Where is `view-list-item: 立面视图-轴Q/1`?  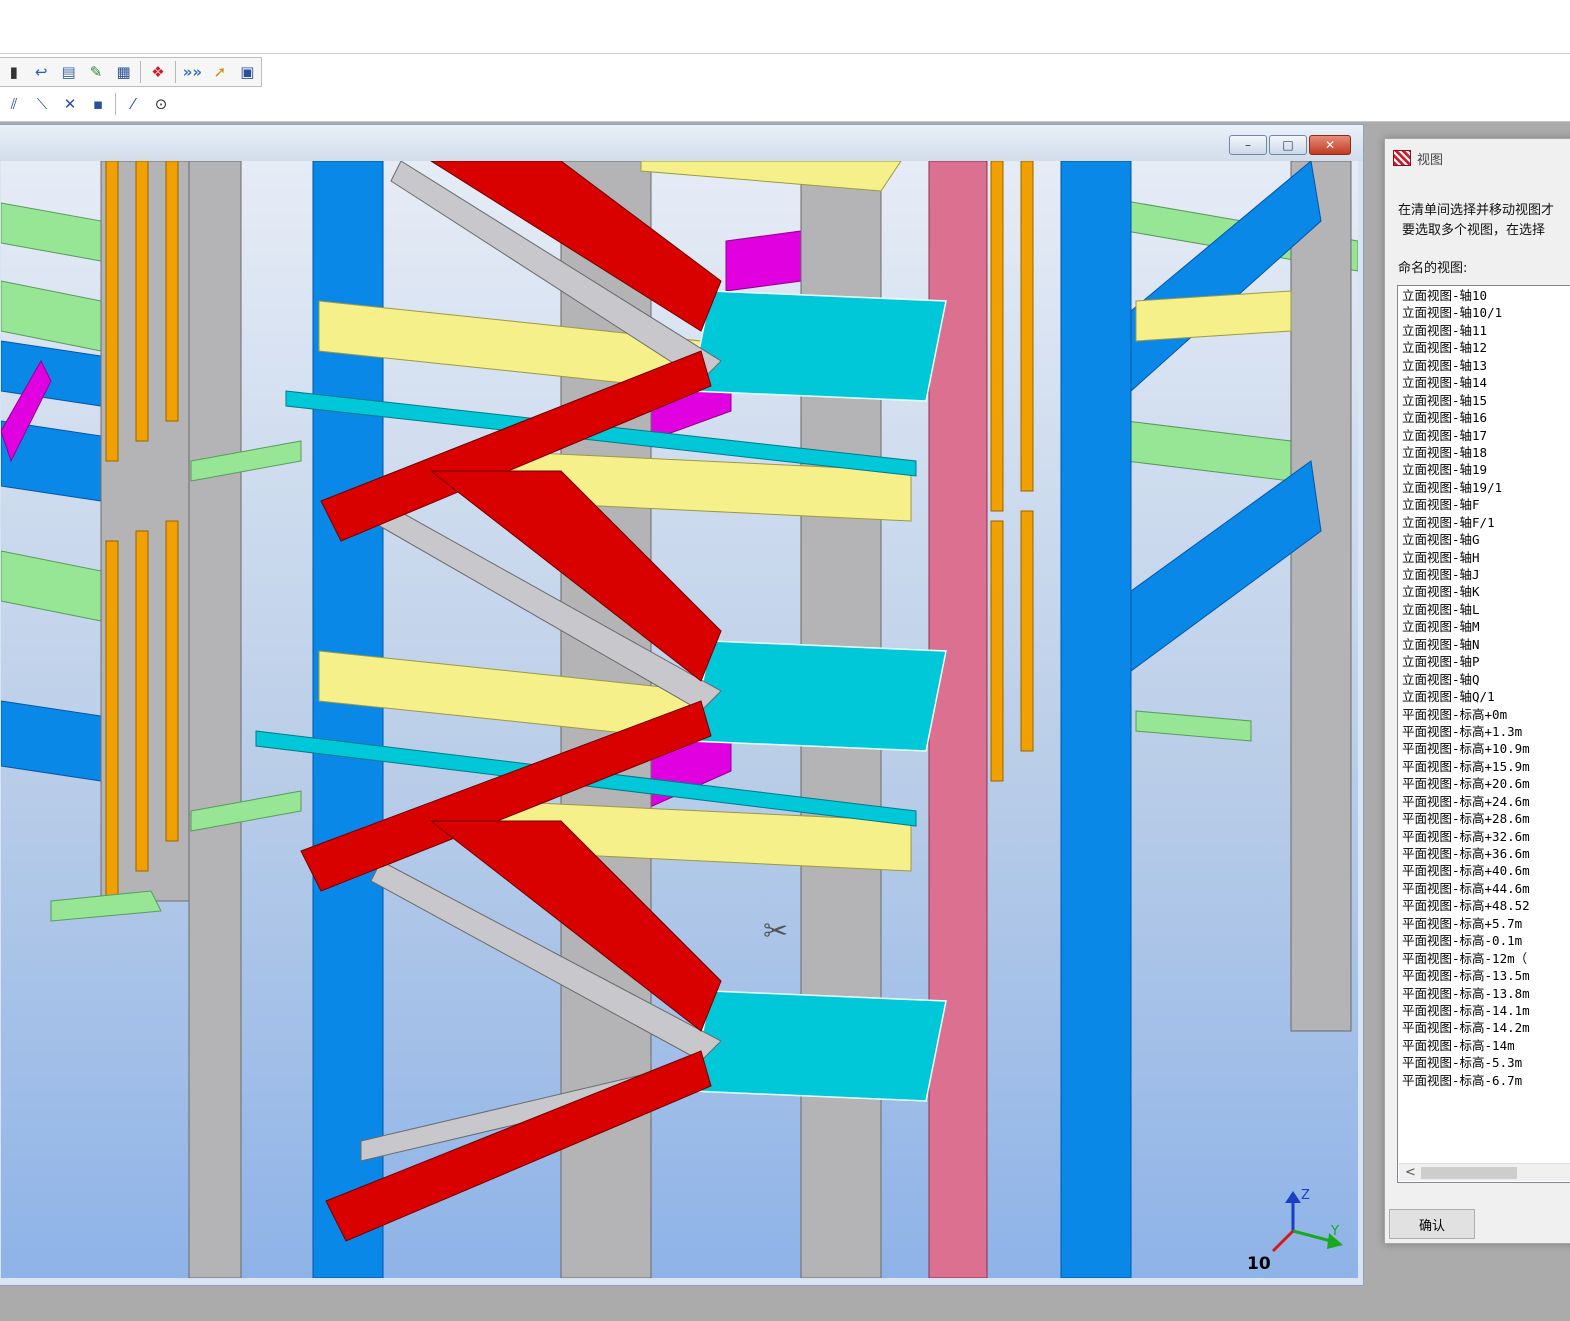 view-list-item: 立面视图-轴Q/1 is located at coordinates (1486, 696).